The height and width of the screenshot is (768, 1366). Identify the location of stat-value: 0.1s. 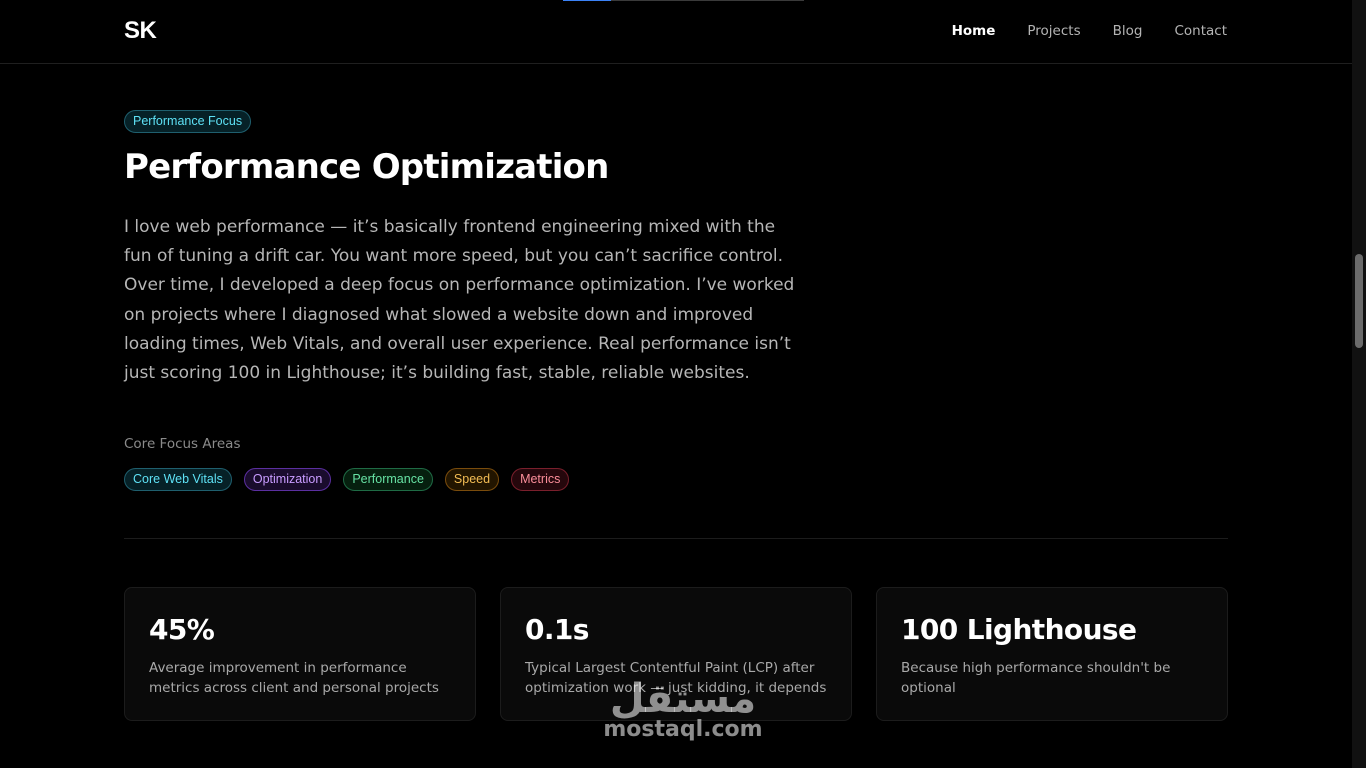
(557, 629).